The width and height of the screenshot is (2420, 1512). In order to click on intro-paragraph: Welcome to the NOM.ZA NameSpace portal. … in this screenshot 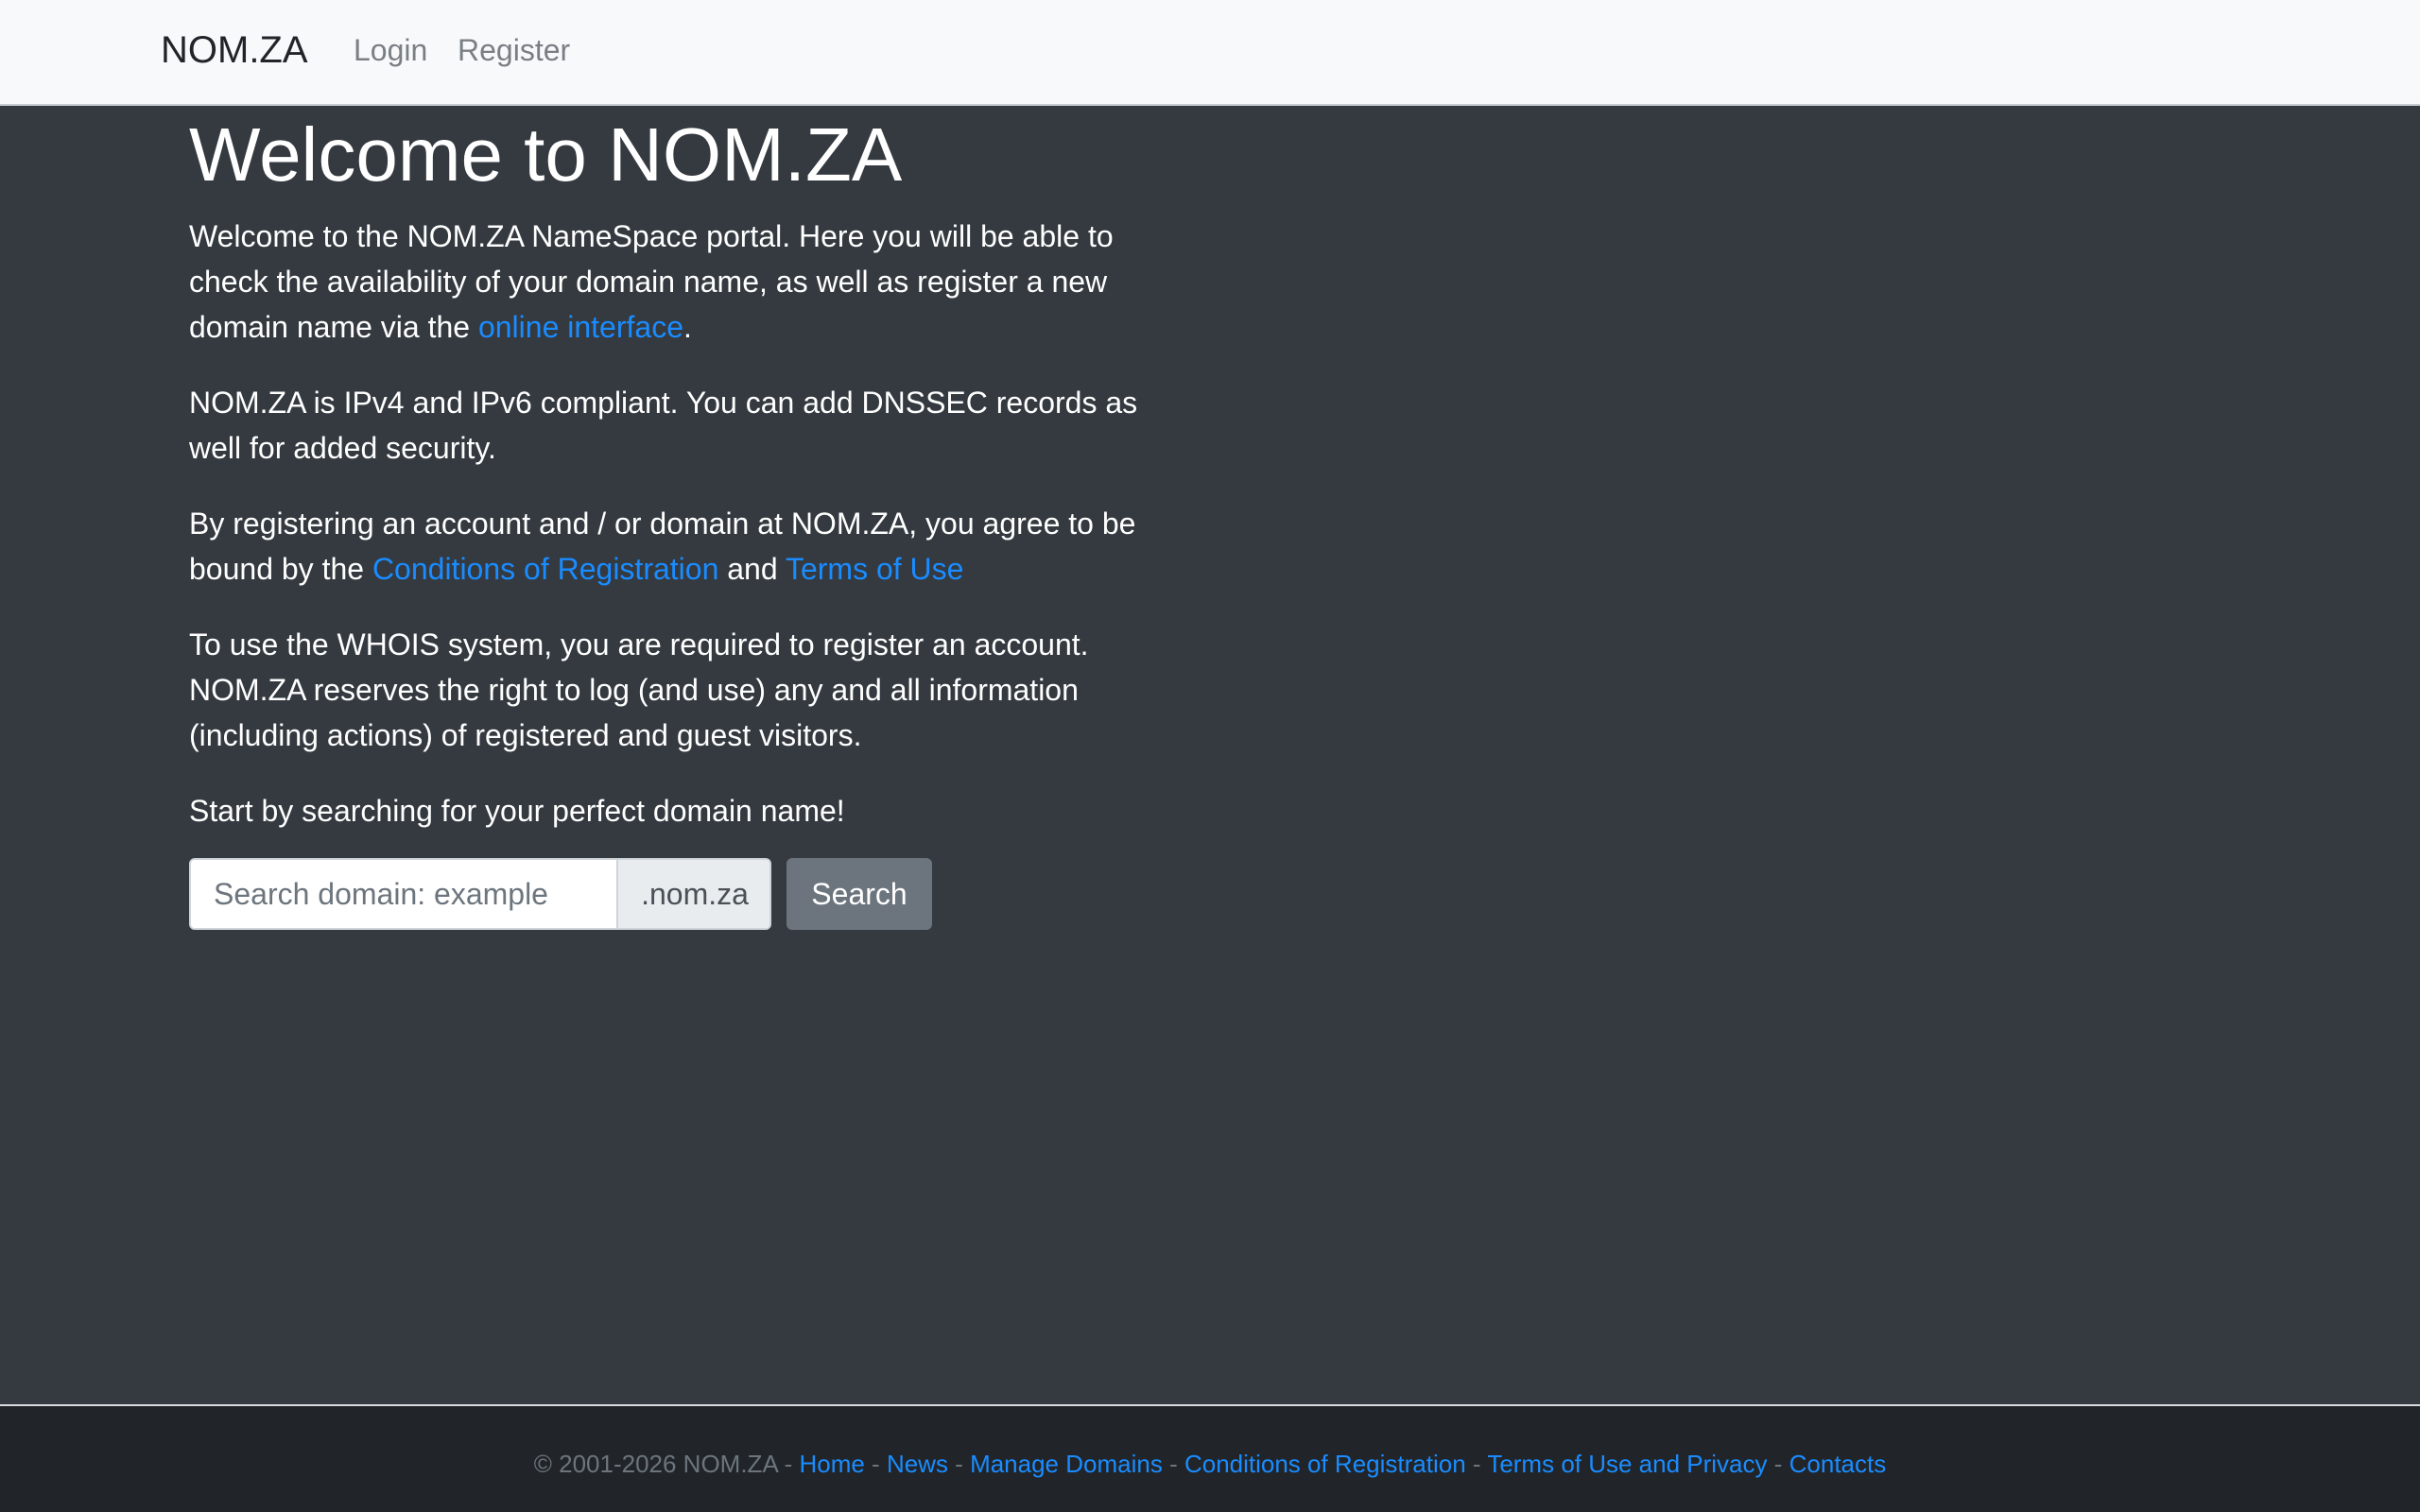, I will do `click(680, 282)`.